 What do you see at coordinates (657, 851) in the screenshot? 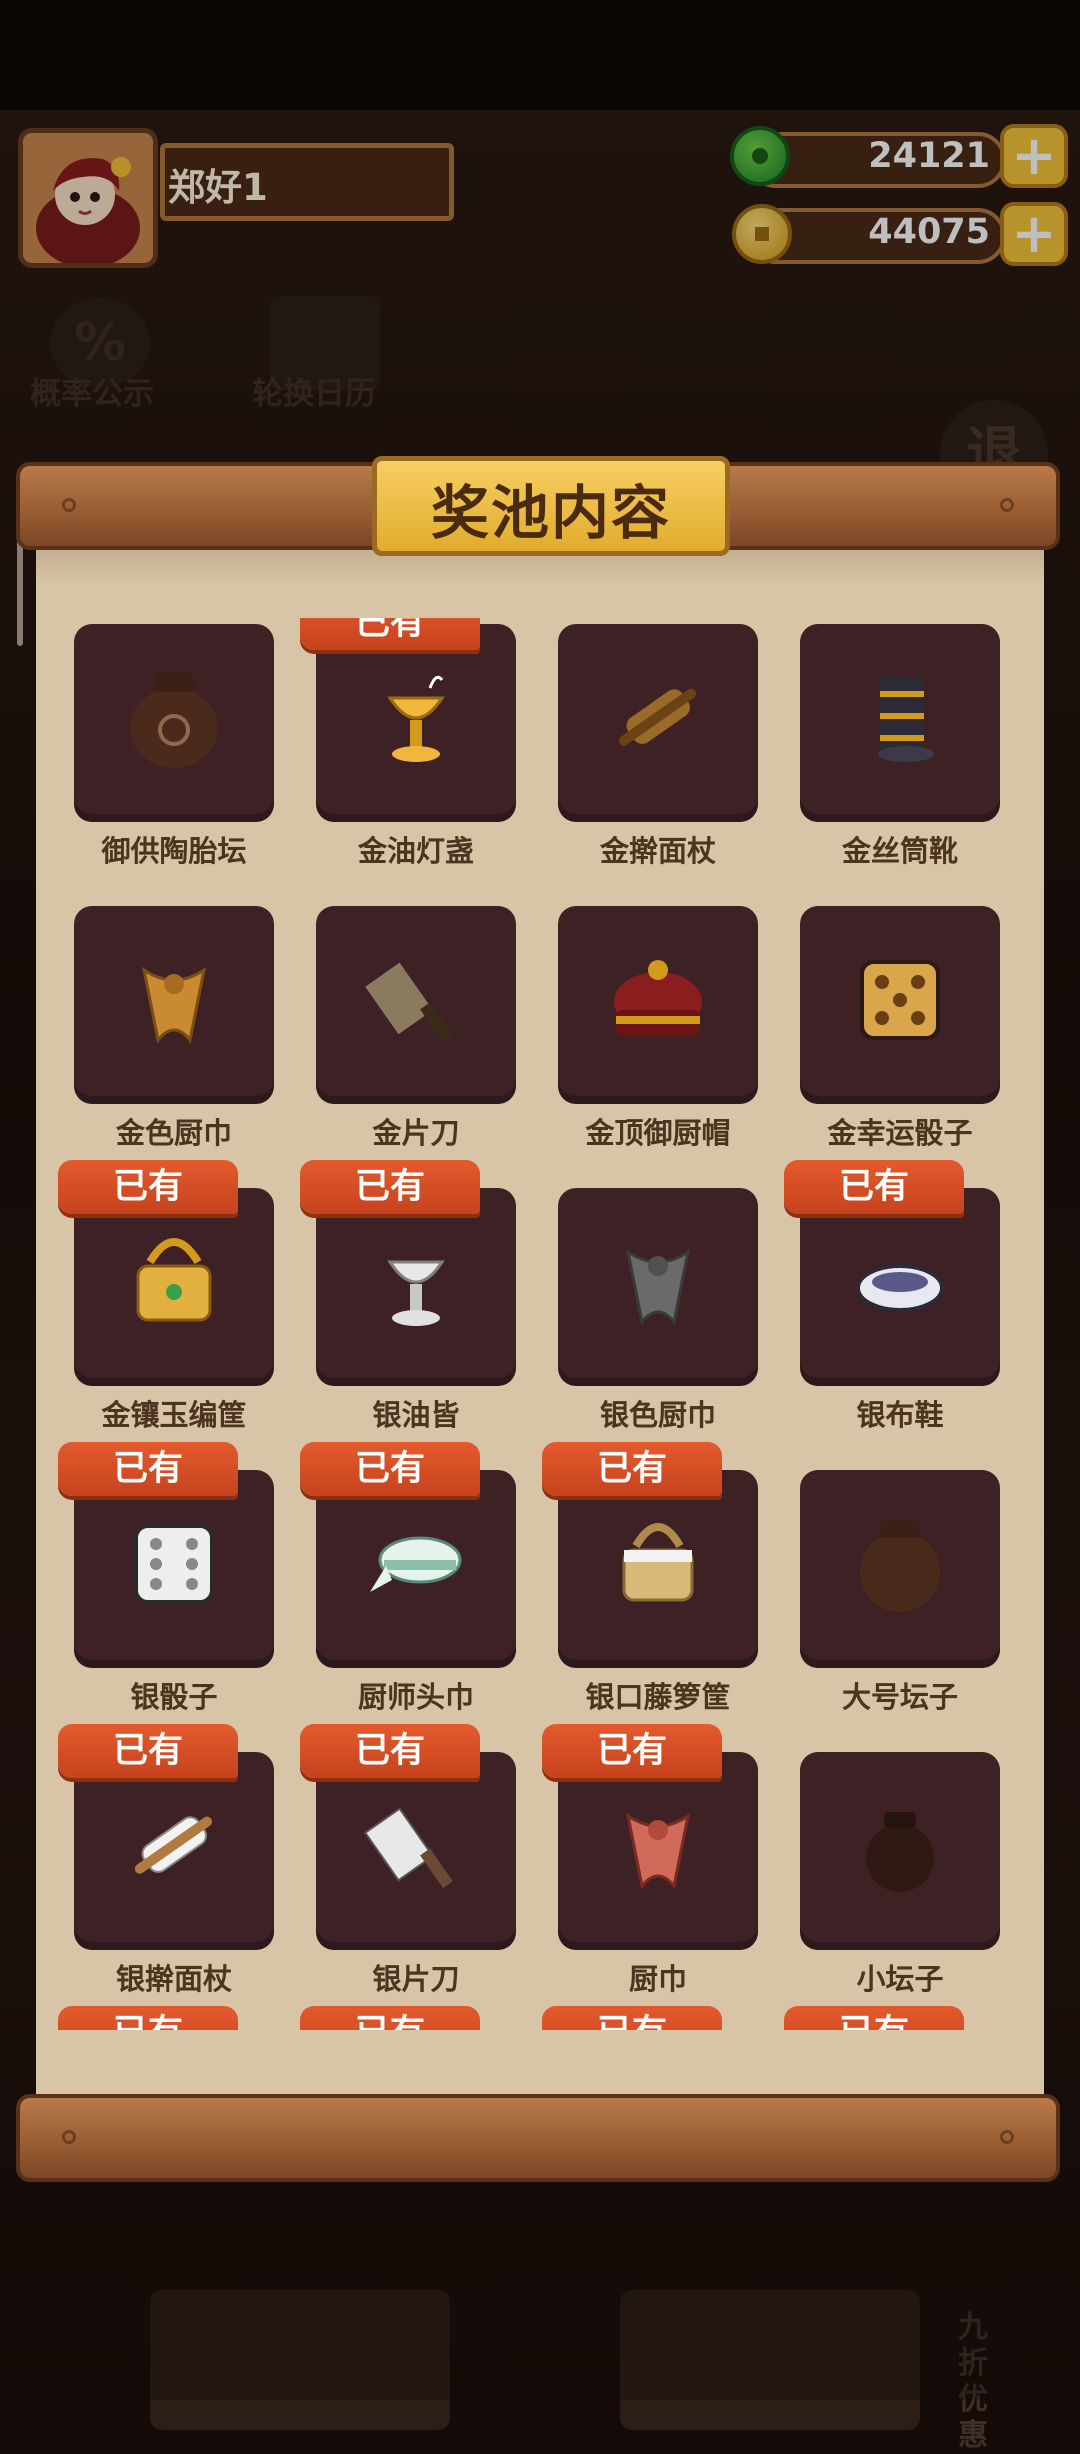
I see `prize-item-name: 金擀面杖` at bounding box center [657, 851].